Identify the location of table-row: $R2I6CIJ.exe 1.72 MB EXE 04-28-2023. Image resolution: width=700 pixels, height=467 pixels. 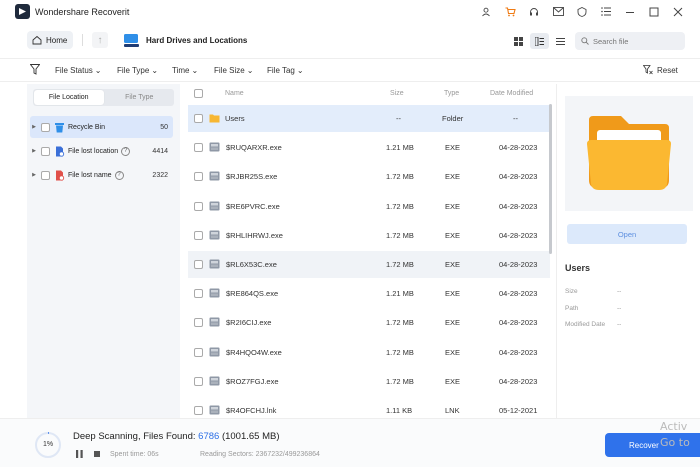
(369, 322).